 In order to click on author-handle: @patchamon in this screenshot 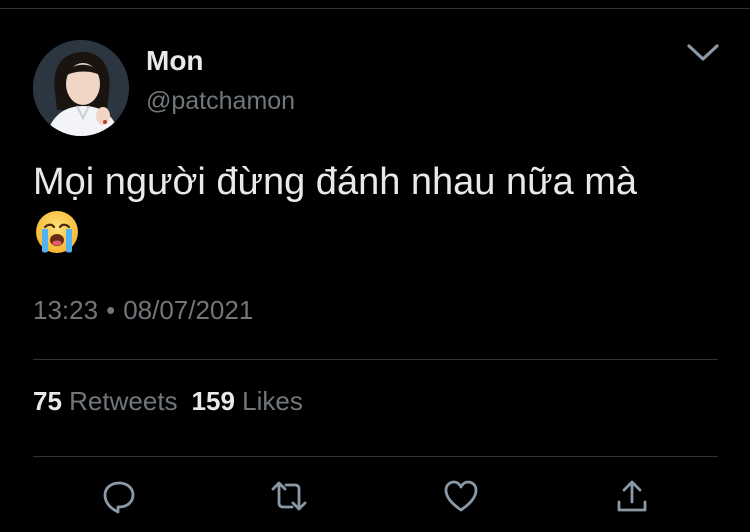, I will do `click(220, 101)`.